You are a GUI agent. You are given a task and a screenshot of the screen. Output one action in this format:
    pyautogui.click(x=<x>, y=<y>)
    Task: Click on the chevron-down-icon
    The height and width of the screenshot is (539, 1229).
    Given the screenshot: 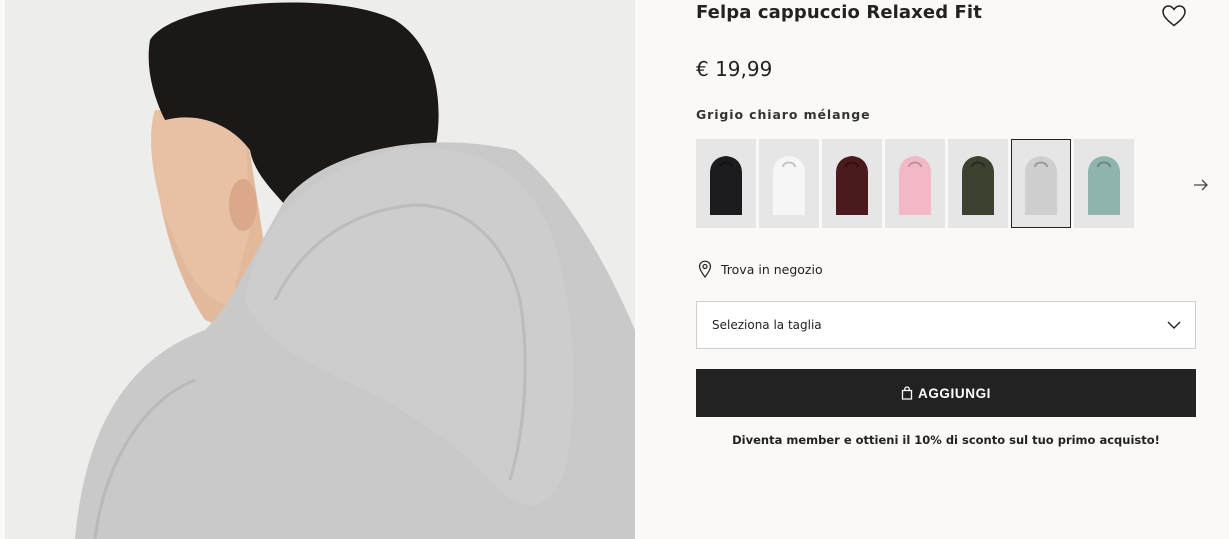 What is the action you would take?
    pyautogui.click(x=1174, y=325)
    